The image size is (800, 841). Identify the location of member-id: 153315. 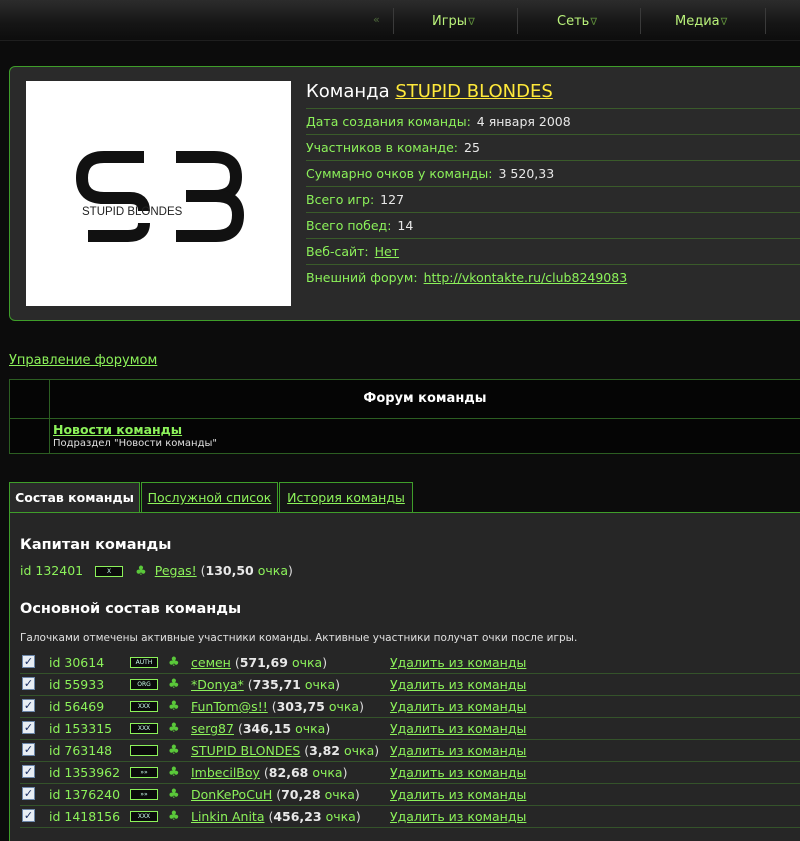
(88, 728).